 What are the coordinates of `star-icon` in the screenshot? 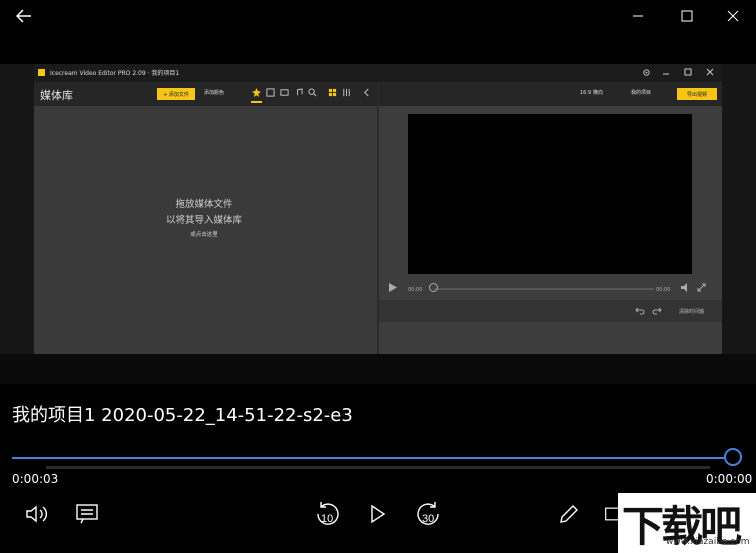 It's located at (256, 92).